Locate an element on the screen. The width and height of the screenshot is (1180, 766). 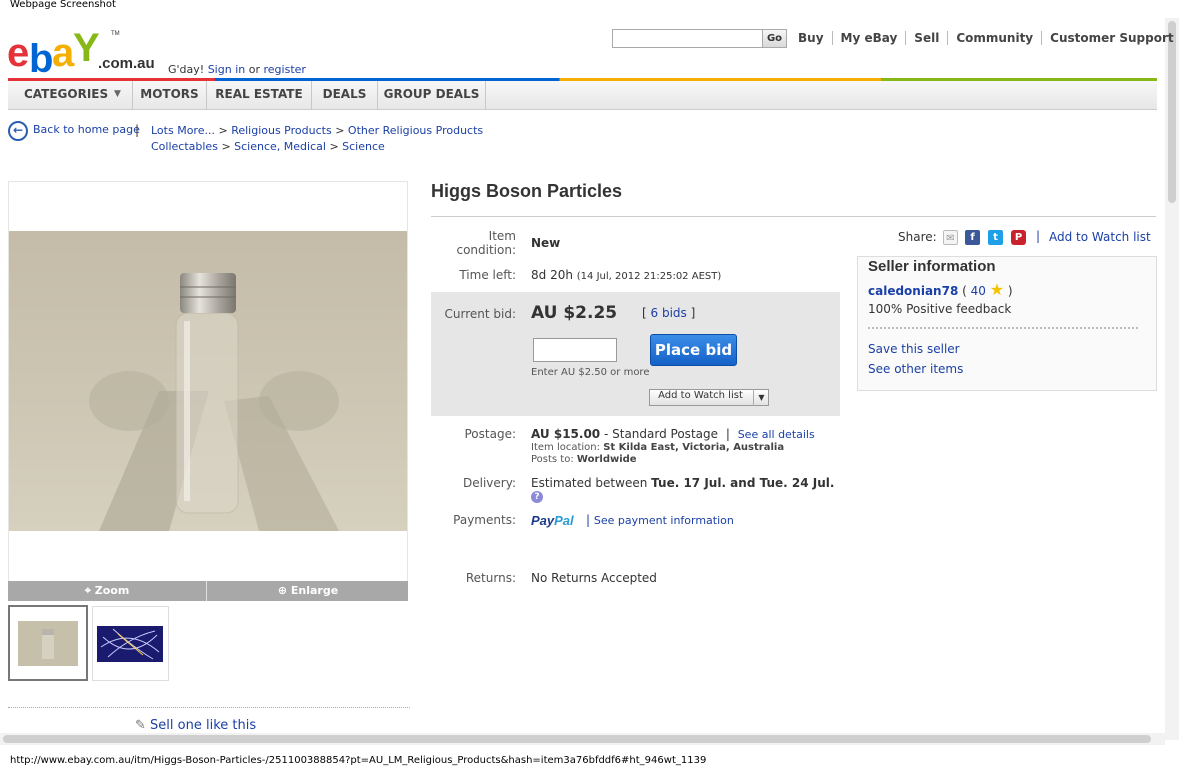
logo-letter-b: b is located at coordinates (40, 56).